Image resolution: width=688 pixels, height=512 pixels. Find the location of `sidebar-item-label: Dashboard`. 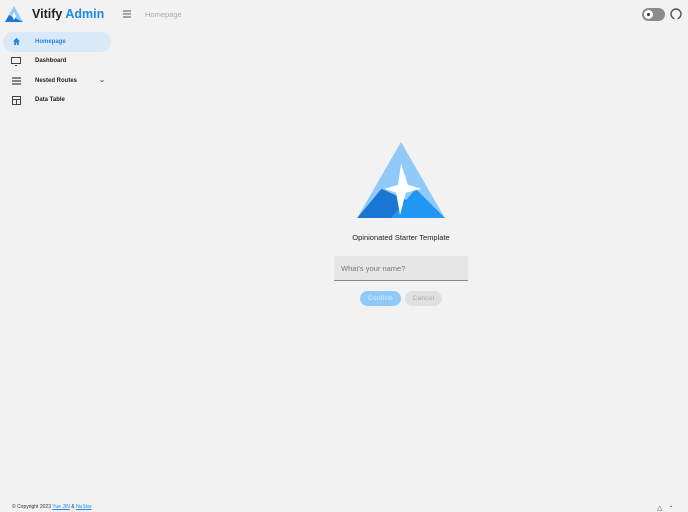

sidebar-item-label: Dashboard is located at coordinates (51, 61).